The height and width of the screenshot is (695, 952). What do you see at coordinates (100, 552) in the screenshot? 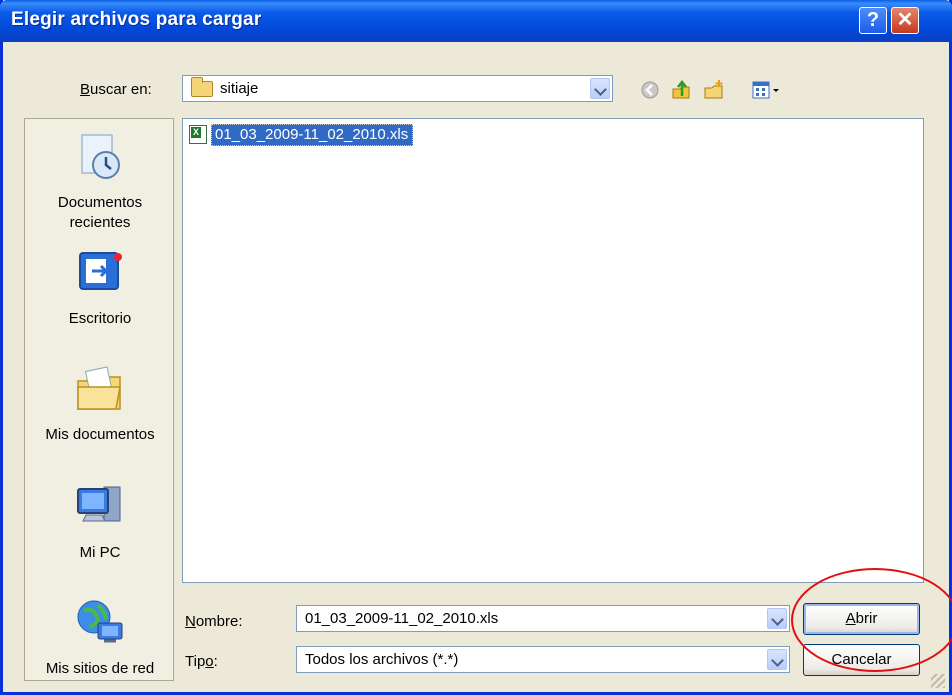
I see `place-label: Mi PC` at bounding box center [100, 552].